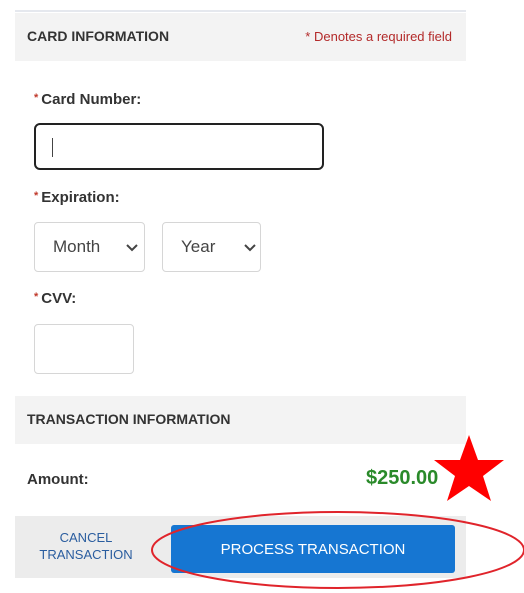  I want to click on process-transaction-label: PROCESS TRANSACTION, so click(313, 549).